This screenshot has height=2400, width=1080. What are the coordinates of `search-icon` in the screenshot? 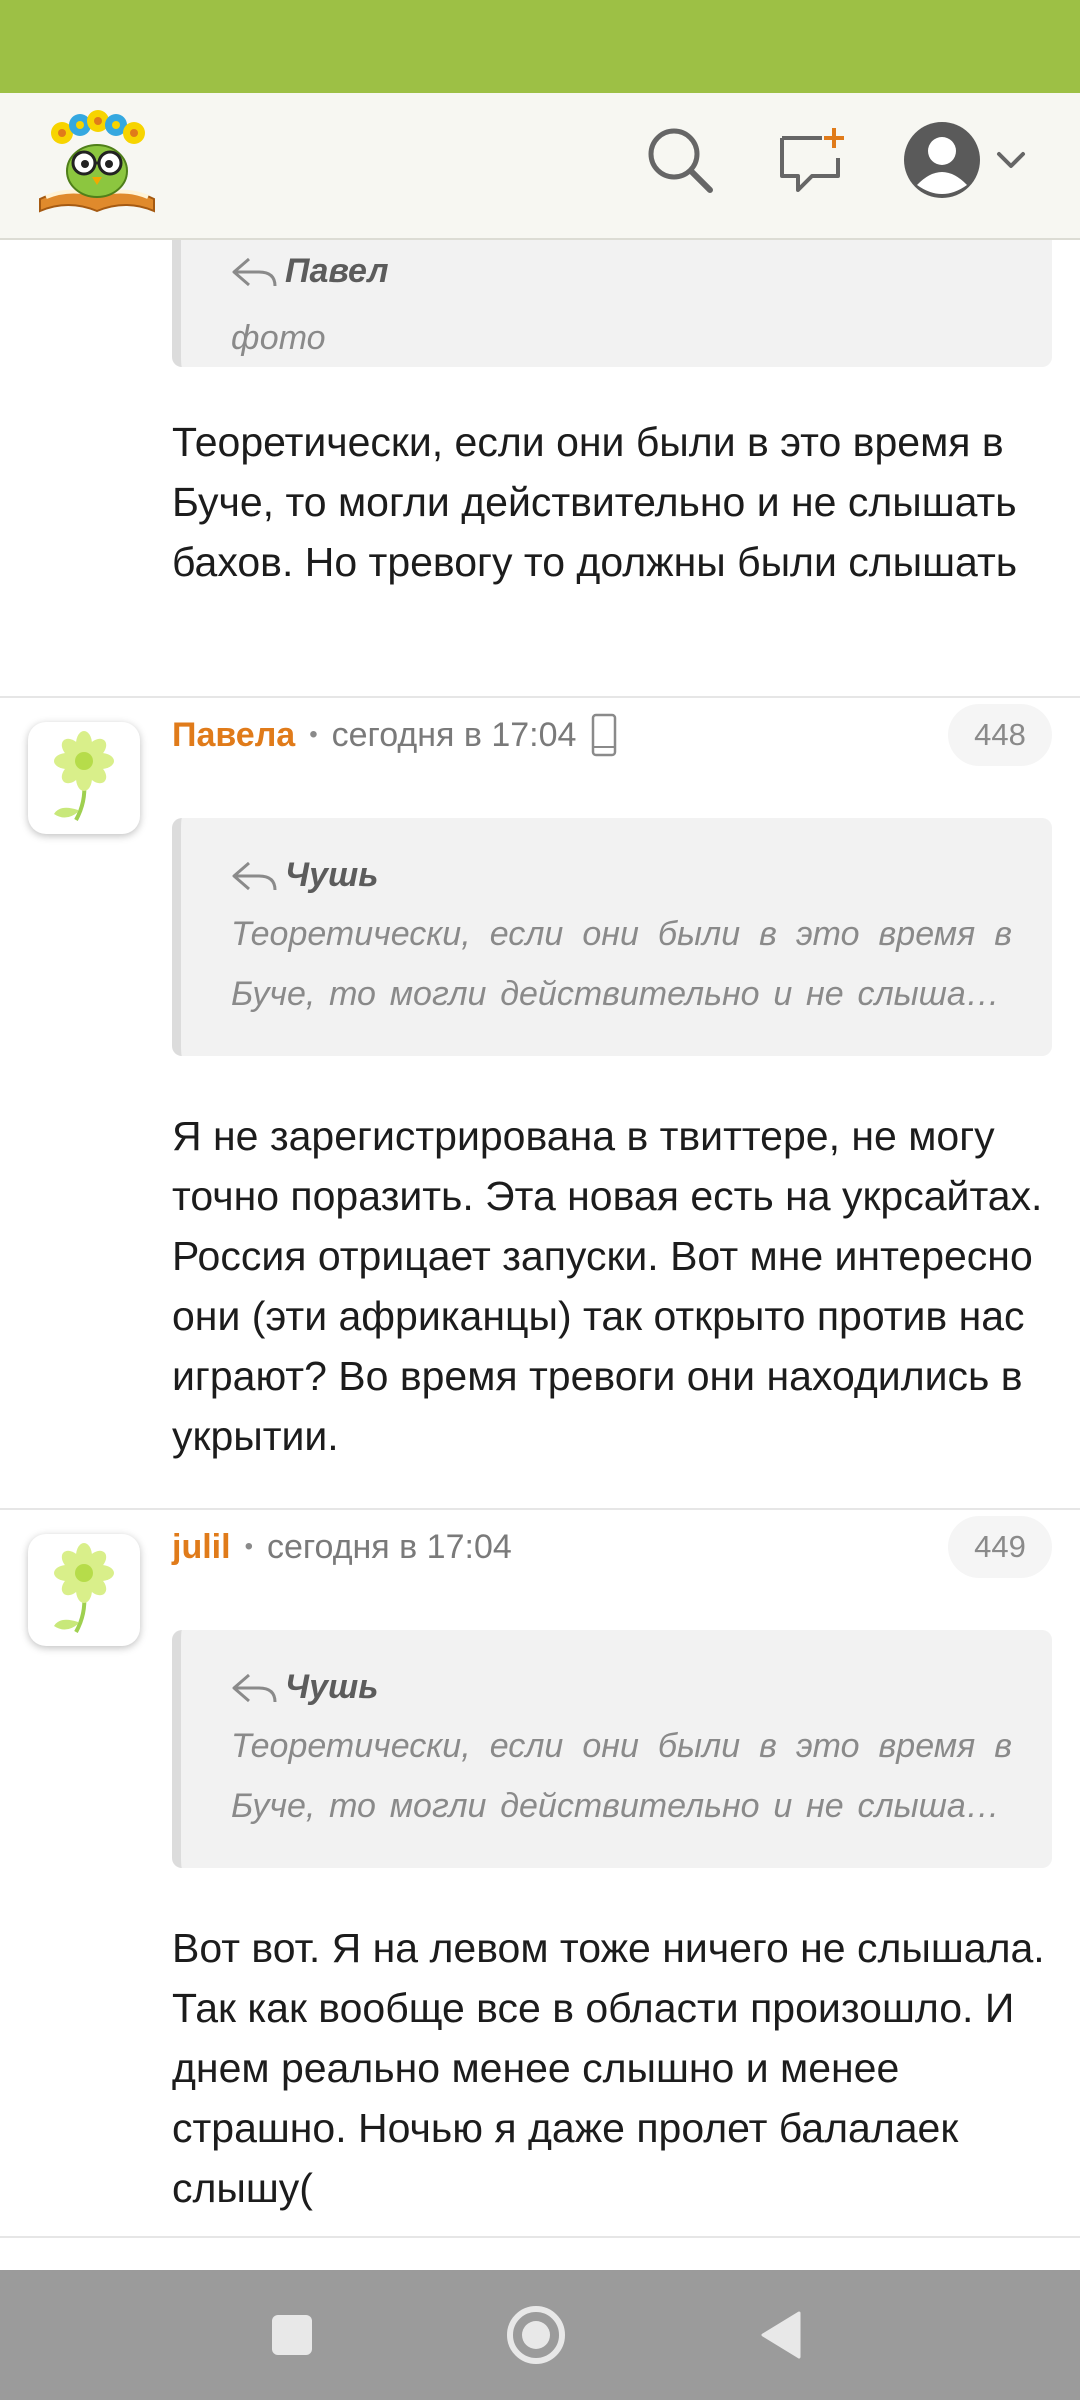 It's located at (680, 160).